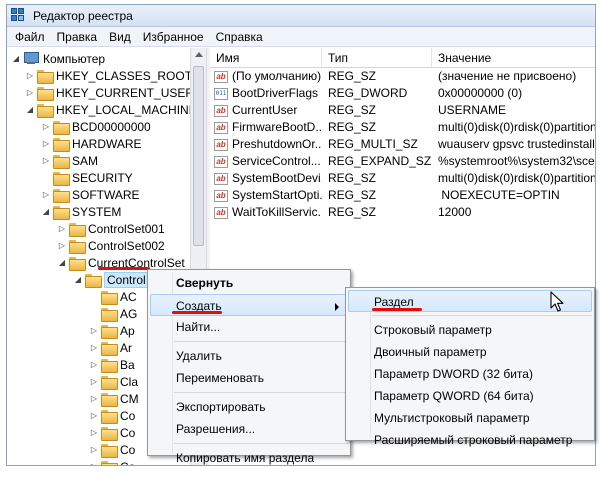 This screenshot has width=600, height=481. What do you see at coordinates (123, 75) in the screenshot?
I see `tree-node-label: HKEY_CLASSES_ROOT` at bounding box center [123, 75].